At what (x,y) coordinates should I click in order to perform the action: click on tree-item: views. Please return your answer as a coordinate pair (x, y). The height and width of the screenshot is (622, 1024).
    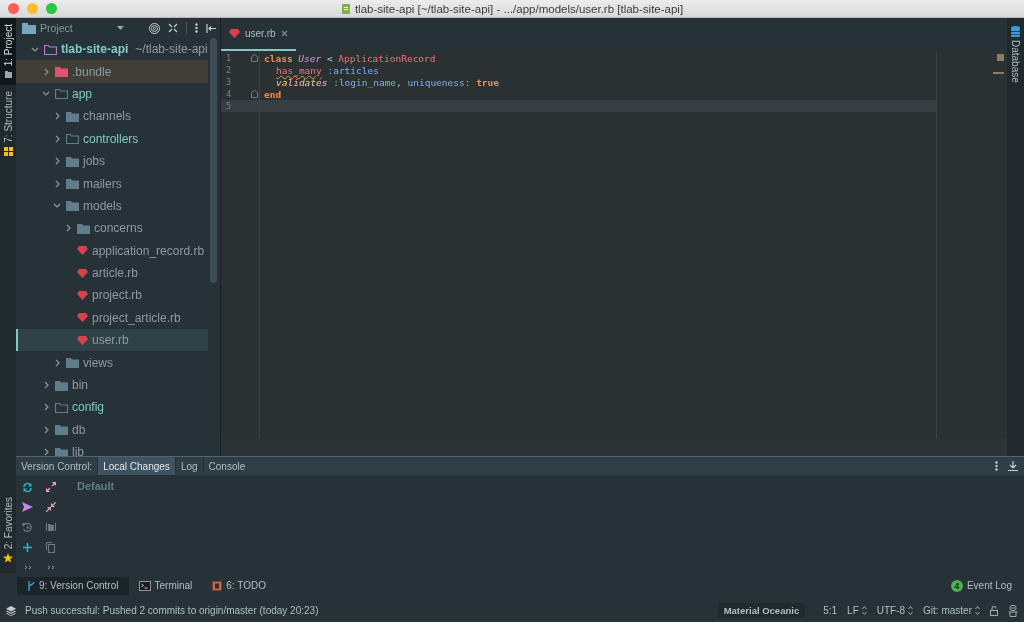
    Looking at the image, I should click on (112, 362).